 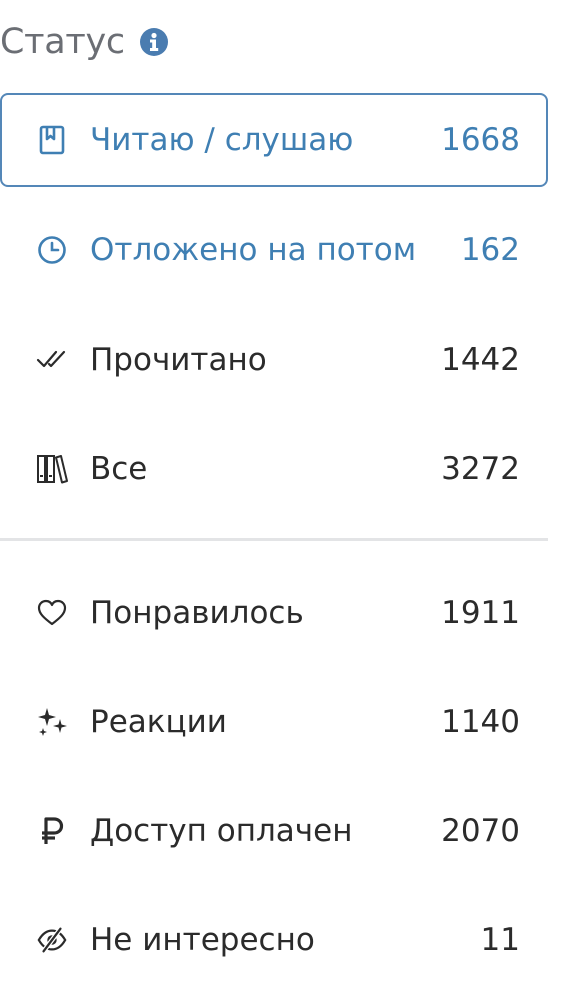 I want to click on status-item-label: Все, so click(x=119, y=469).